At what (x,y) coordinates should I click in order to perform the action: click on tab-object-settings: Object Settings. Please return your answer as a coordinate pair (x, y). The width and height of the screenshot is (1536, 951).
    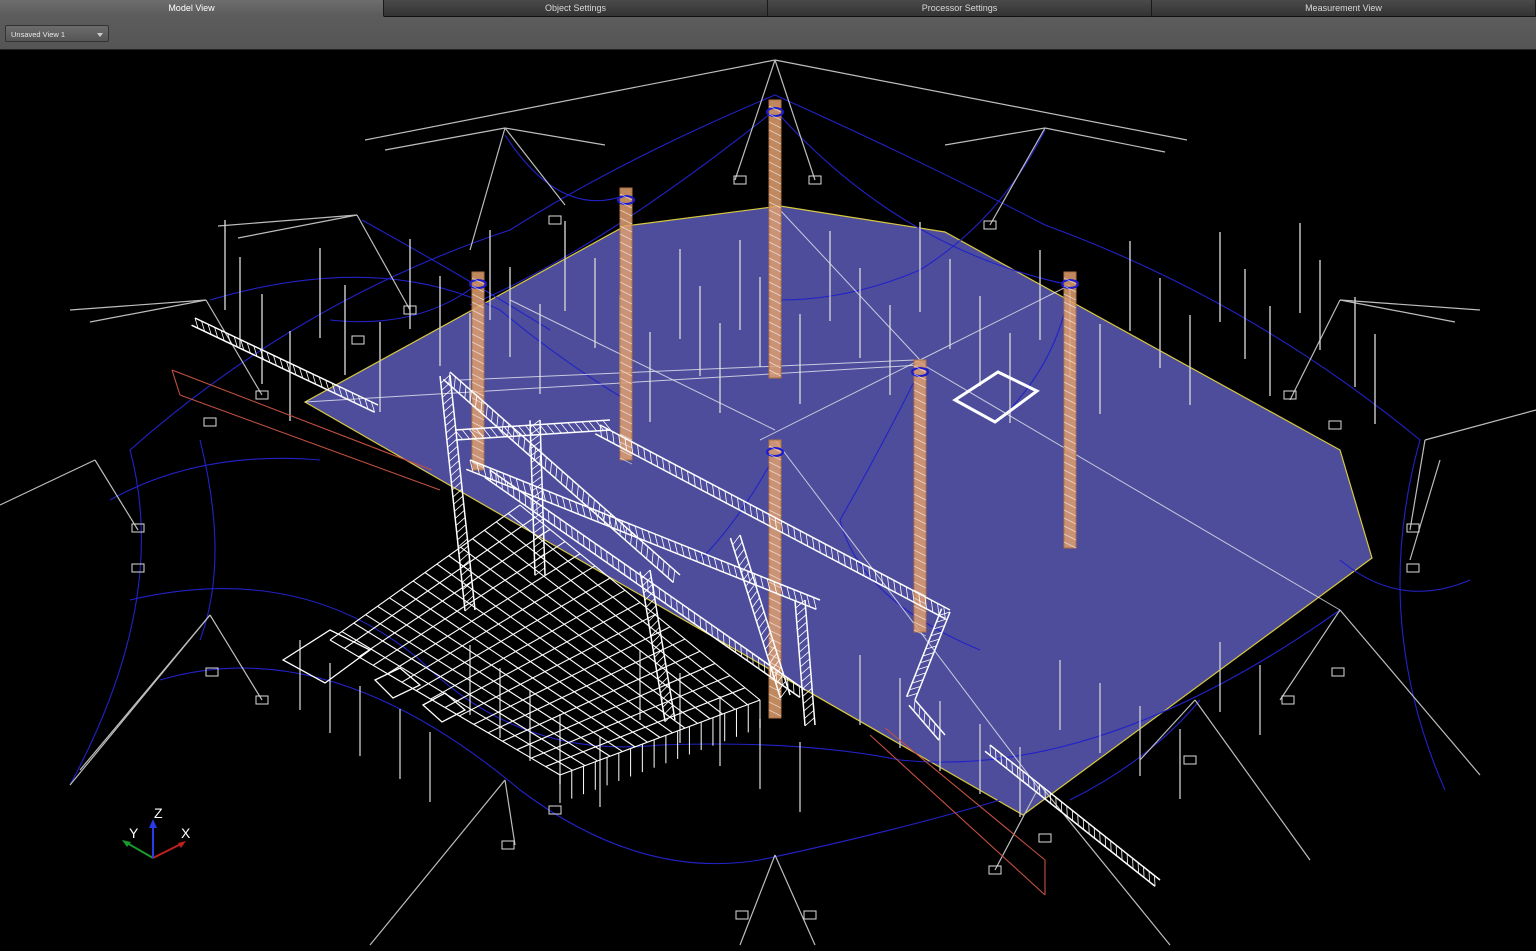
    Looking at the image, I should click on (576, 8).